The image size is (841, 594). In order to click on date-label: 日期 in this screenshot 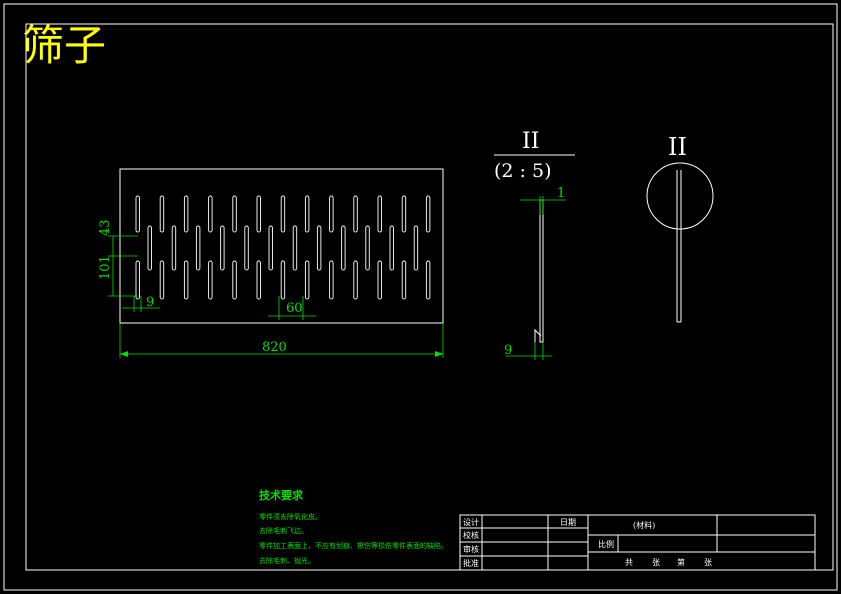, I will do `click(568, 522)`.